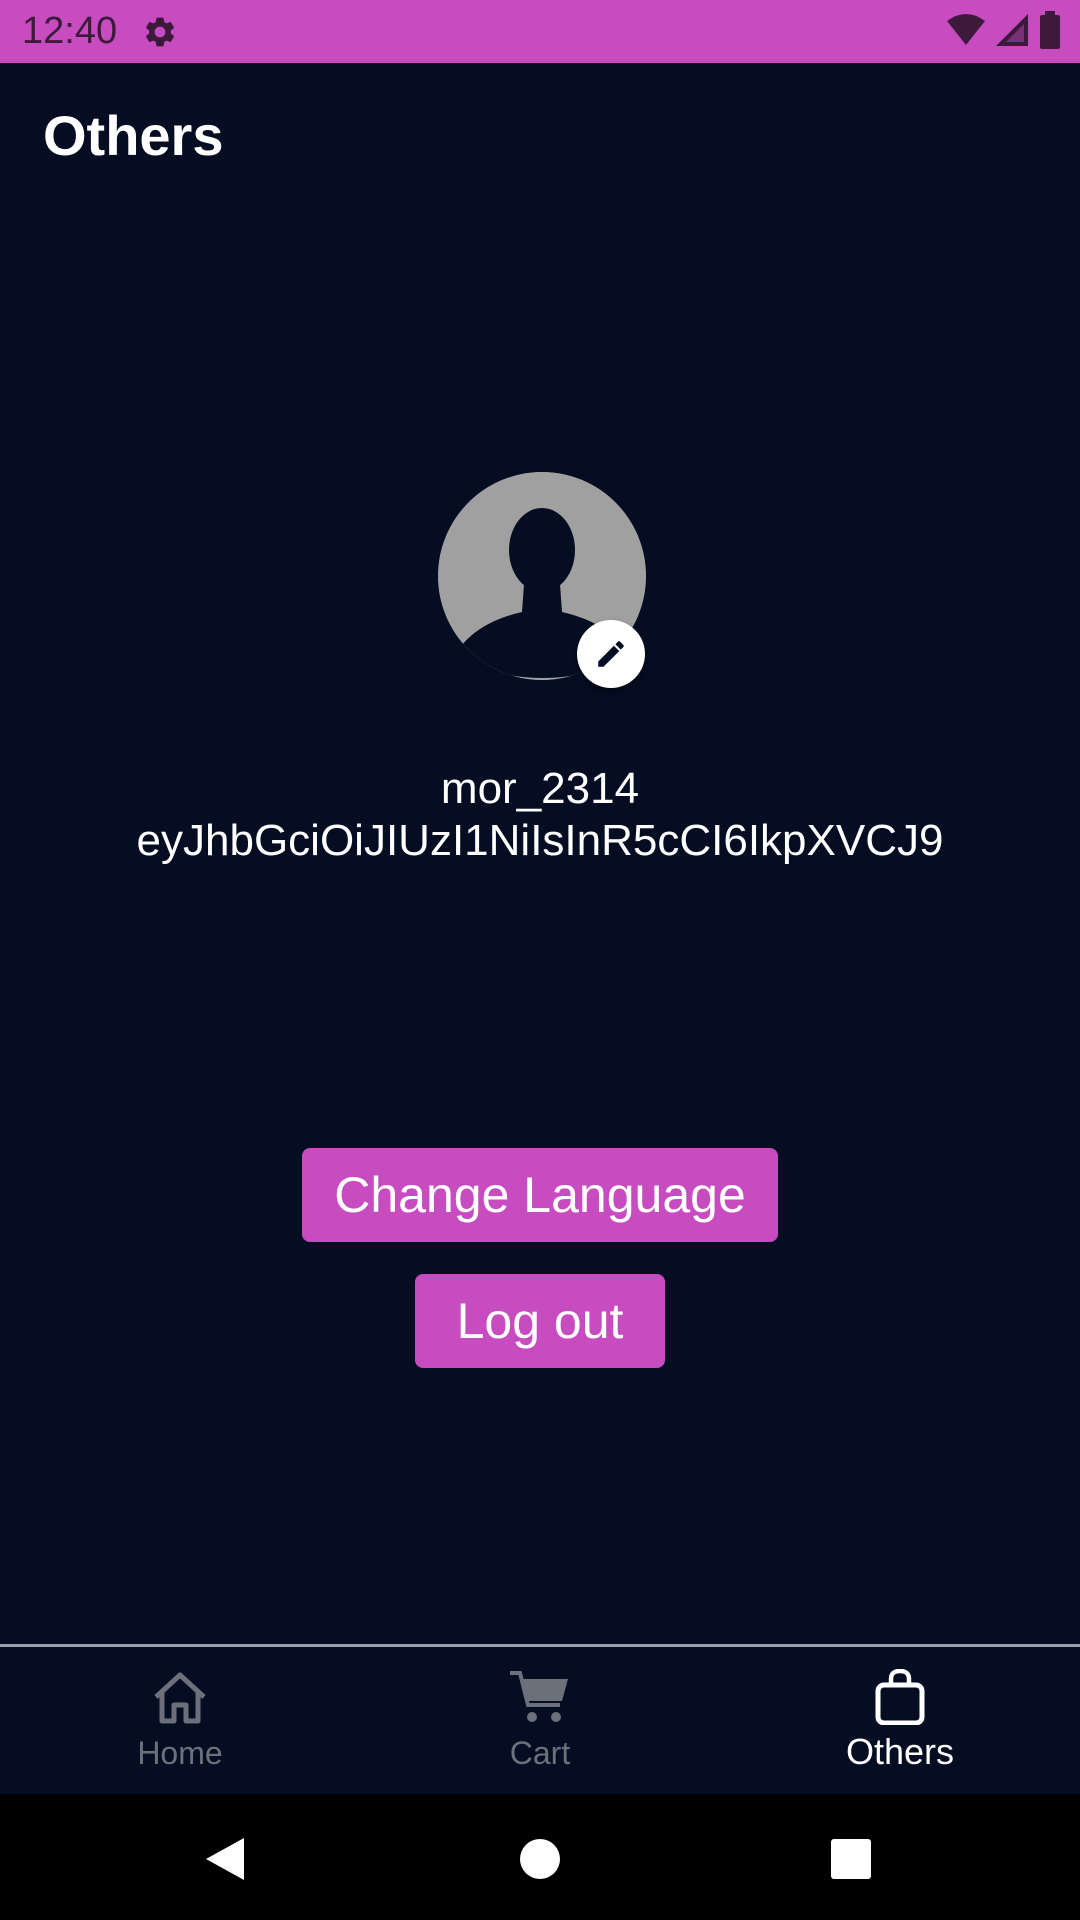 The width and height of the screenshot is (1080, 1920). Describe the element at coordinates (540, 1753) in the screenshot. I see `nav-label-cart: Cart` at that location.